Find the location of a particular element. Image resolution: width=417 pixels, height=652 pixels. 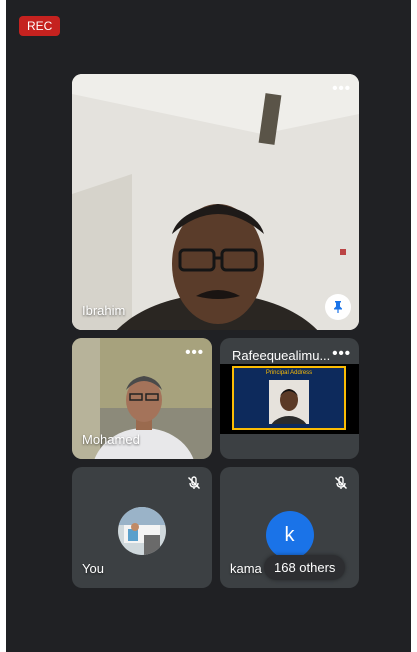

participant-tile-3: Rafeequealimu... ••• Principal Address is located at coordinates (289, 398).